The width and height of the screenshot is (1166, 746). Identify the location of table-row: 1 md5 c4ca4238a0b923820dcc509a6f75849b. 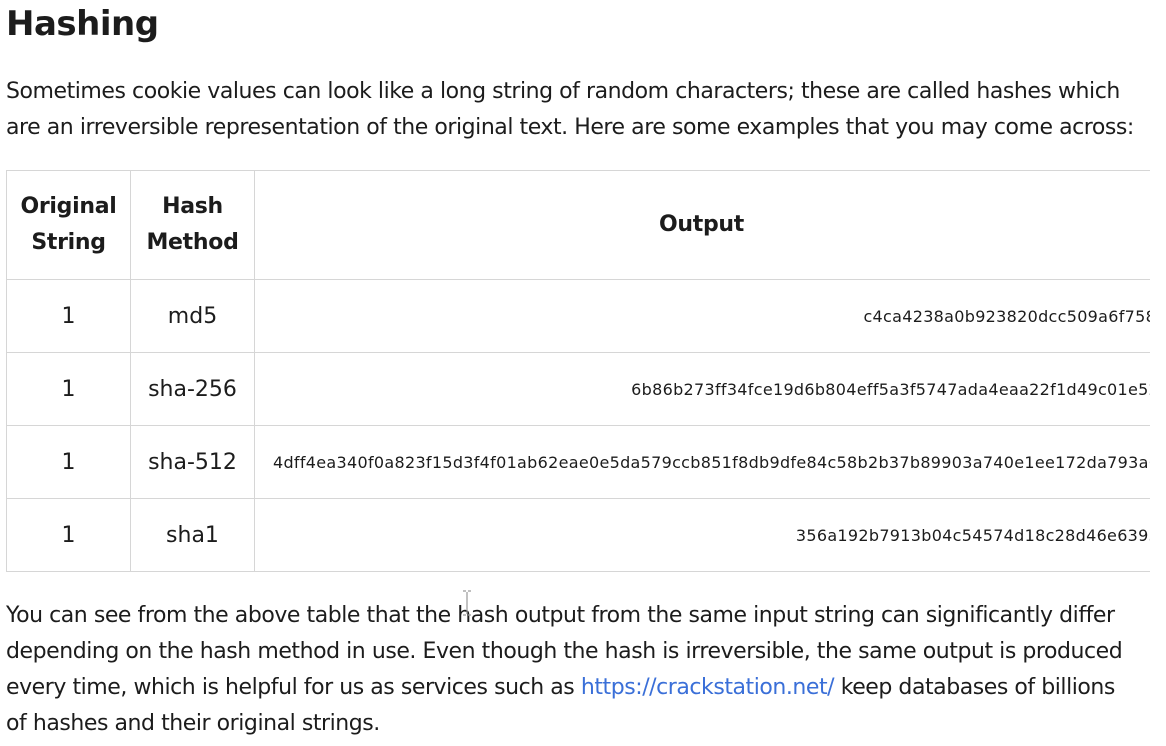
(578, 316).